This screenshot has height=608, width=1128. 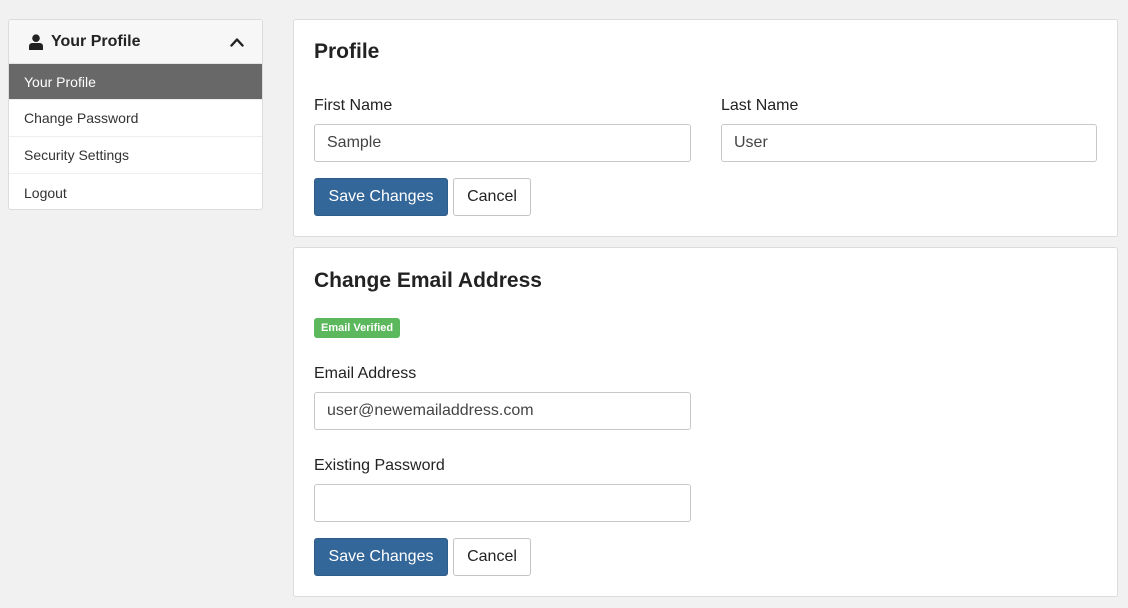 What do you see at coordinates (45, 192) in the screenshot?
I see `sidebar-item-label: Logout` at bounding box center [45, 192].